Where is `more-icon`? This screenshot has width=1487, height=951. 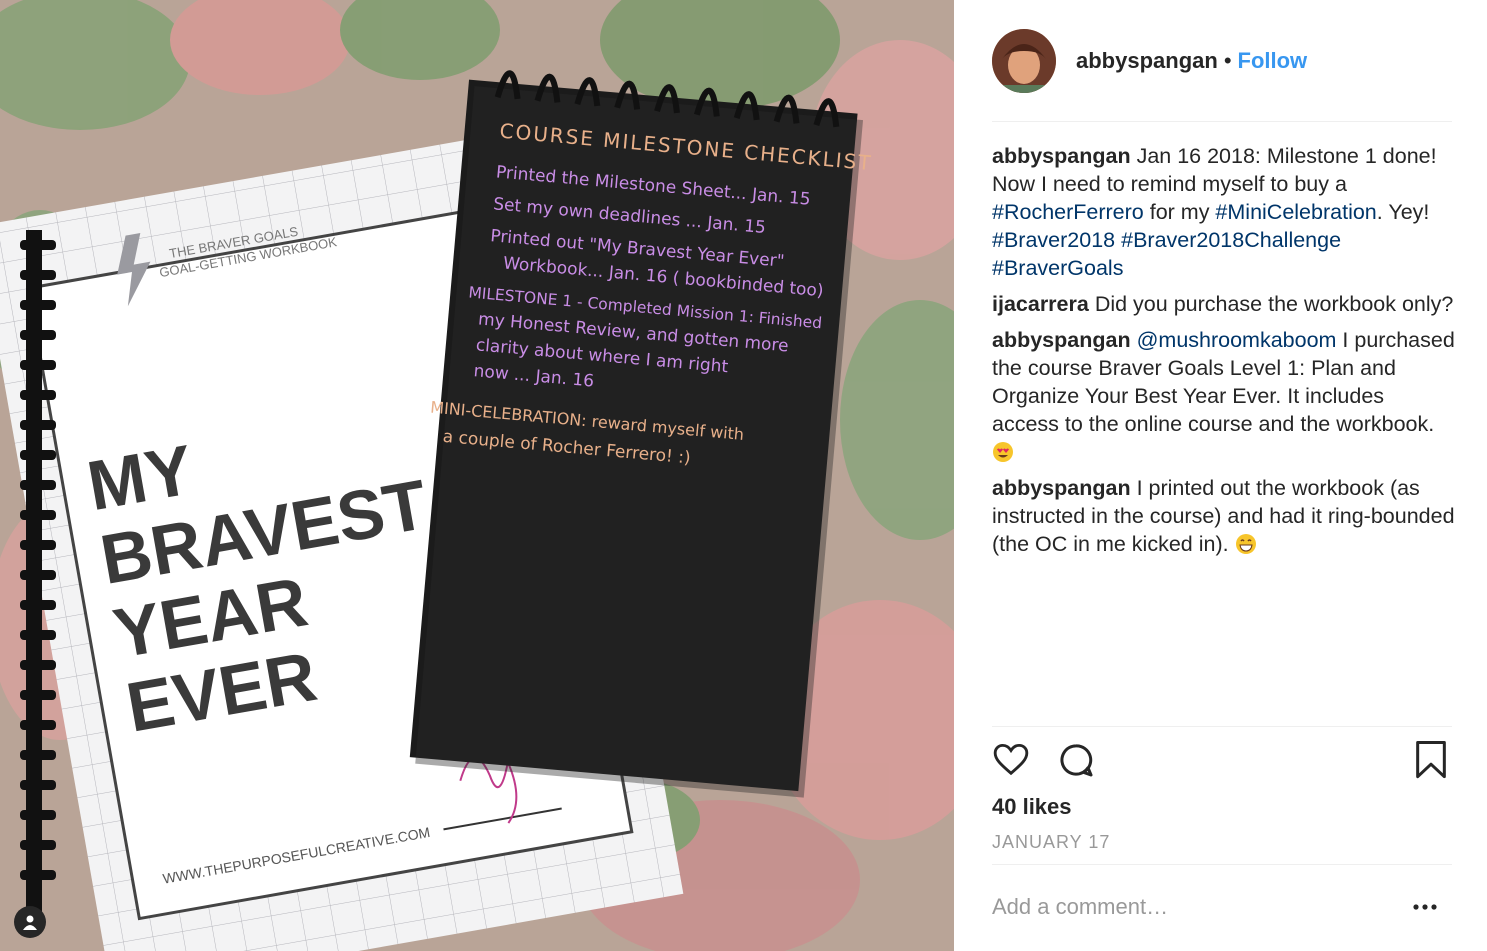 more-icon is located at coordinates (1425, 907).